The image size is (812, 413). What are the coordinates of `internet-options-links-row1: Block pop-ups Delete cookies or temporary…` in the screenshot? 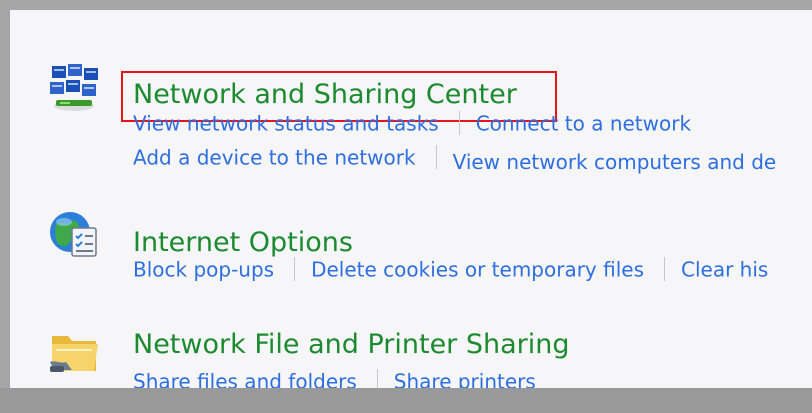 It's located at (450, 270).